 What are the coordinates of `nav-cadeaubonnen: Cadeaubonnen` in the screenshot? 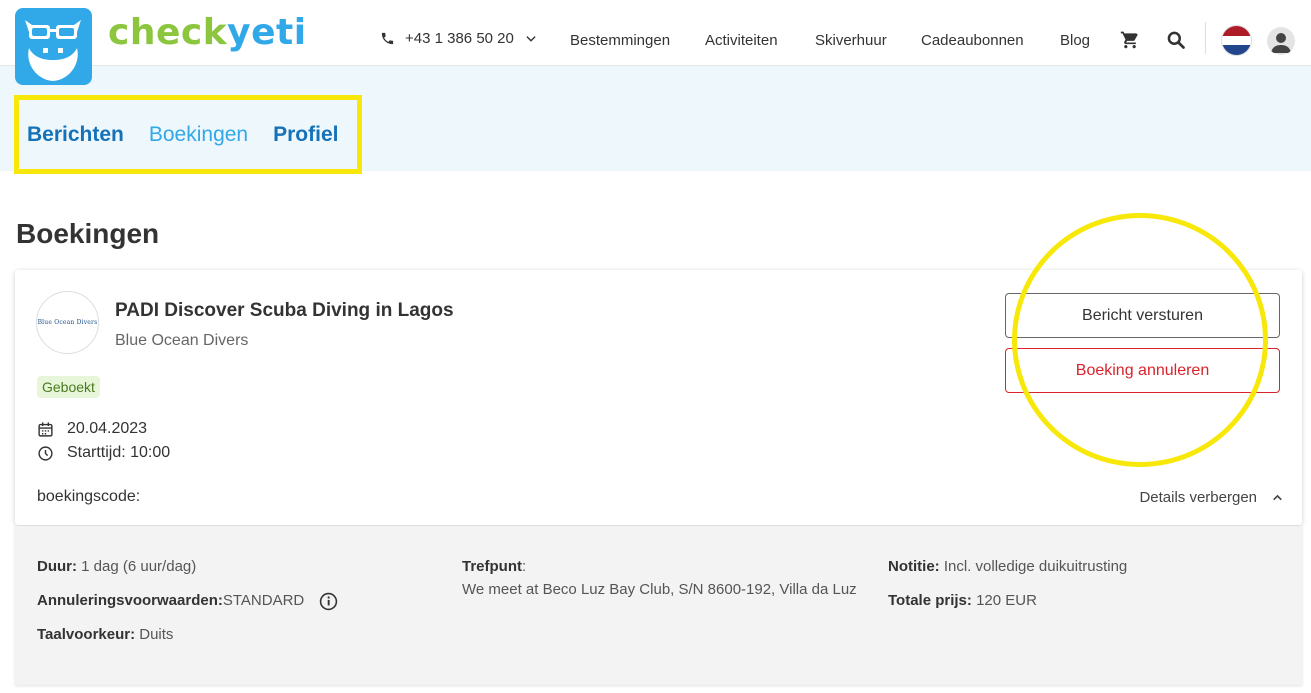 It's located at (972, 40).